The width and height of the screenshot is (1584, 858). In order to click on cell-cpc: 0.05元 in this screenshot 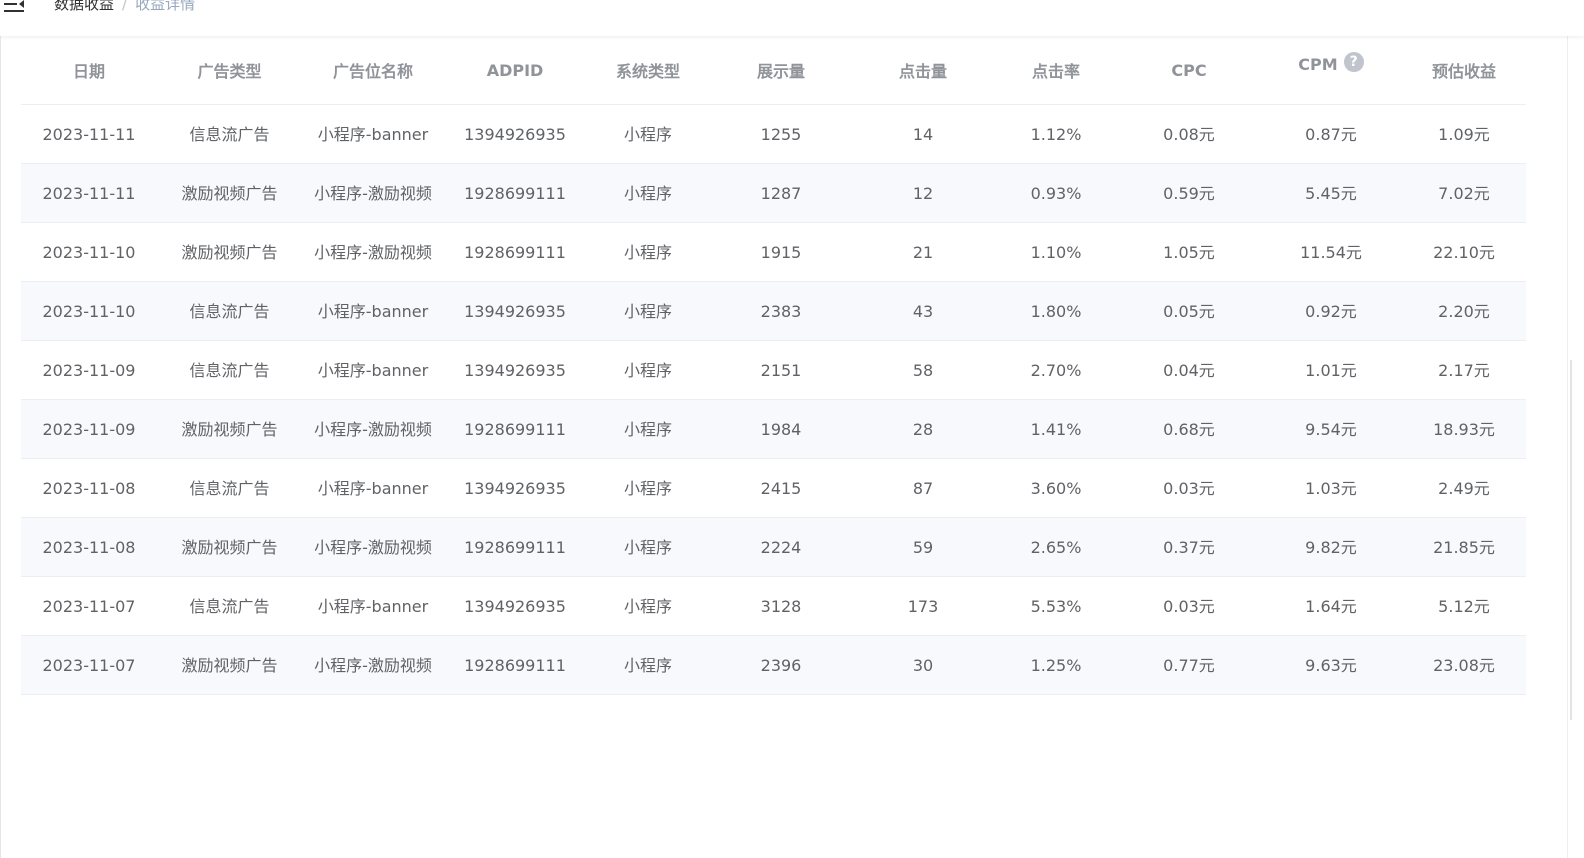, I will do `click(1189, 311)`.